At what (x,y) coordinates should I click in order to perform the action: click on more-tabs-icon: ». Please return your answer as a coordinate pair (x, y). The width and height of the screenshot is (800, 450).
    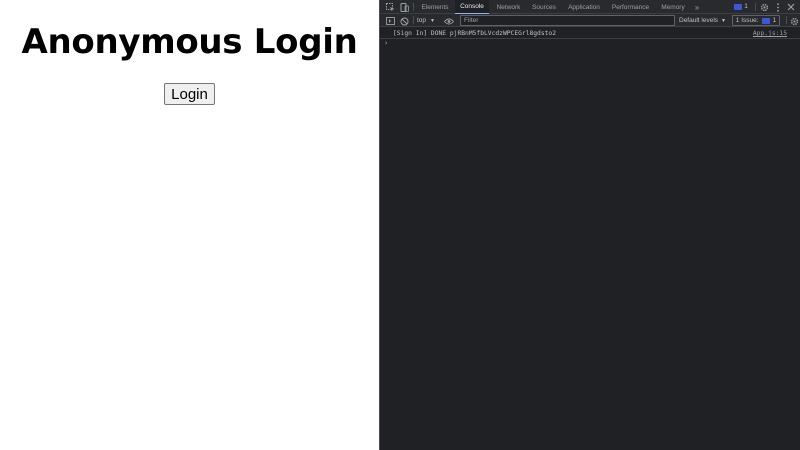
    Looking at the image, I should click on (697, 7).